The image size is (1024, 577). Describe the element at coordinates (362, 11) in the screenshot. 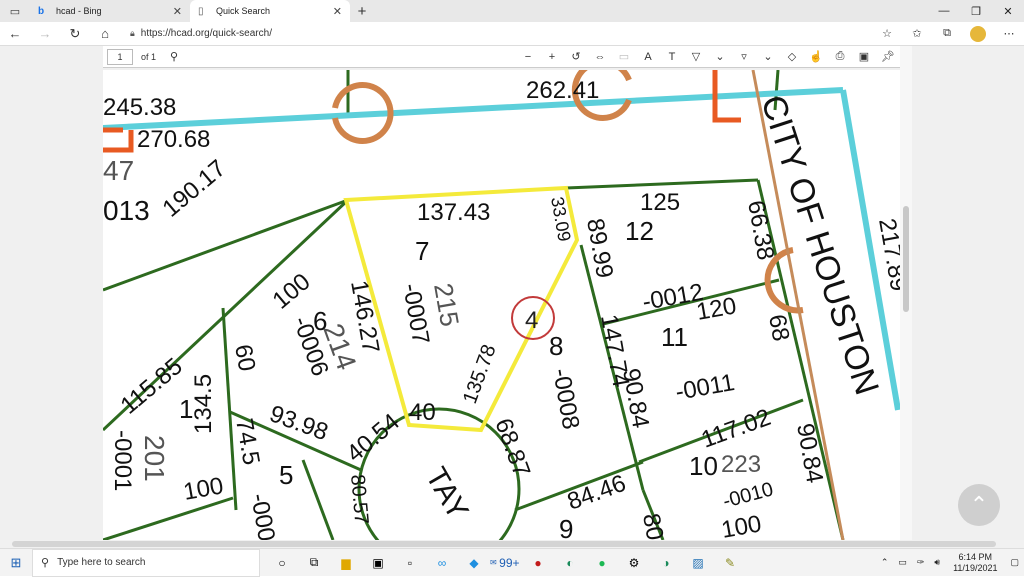

I see `new-tab-button: +` at that location.